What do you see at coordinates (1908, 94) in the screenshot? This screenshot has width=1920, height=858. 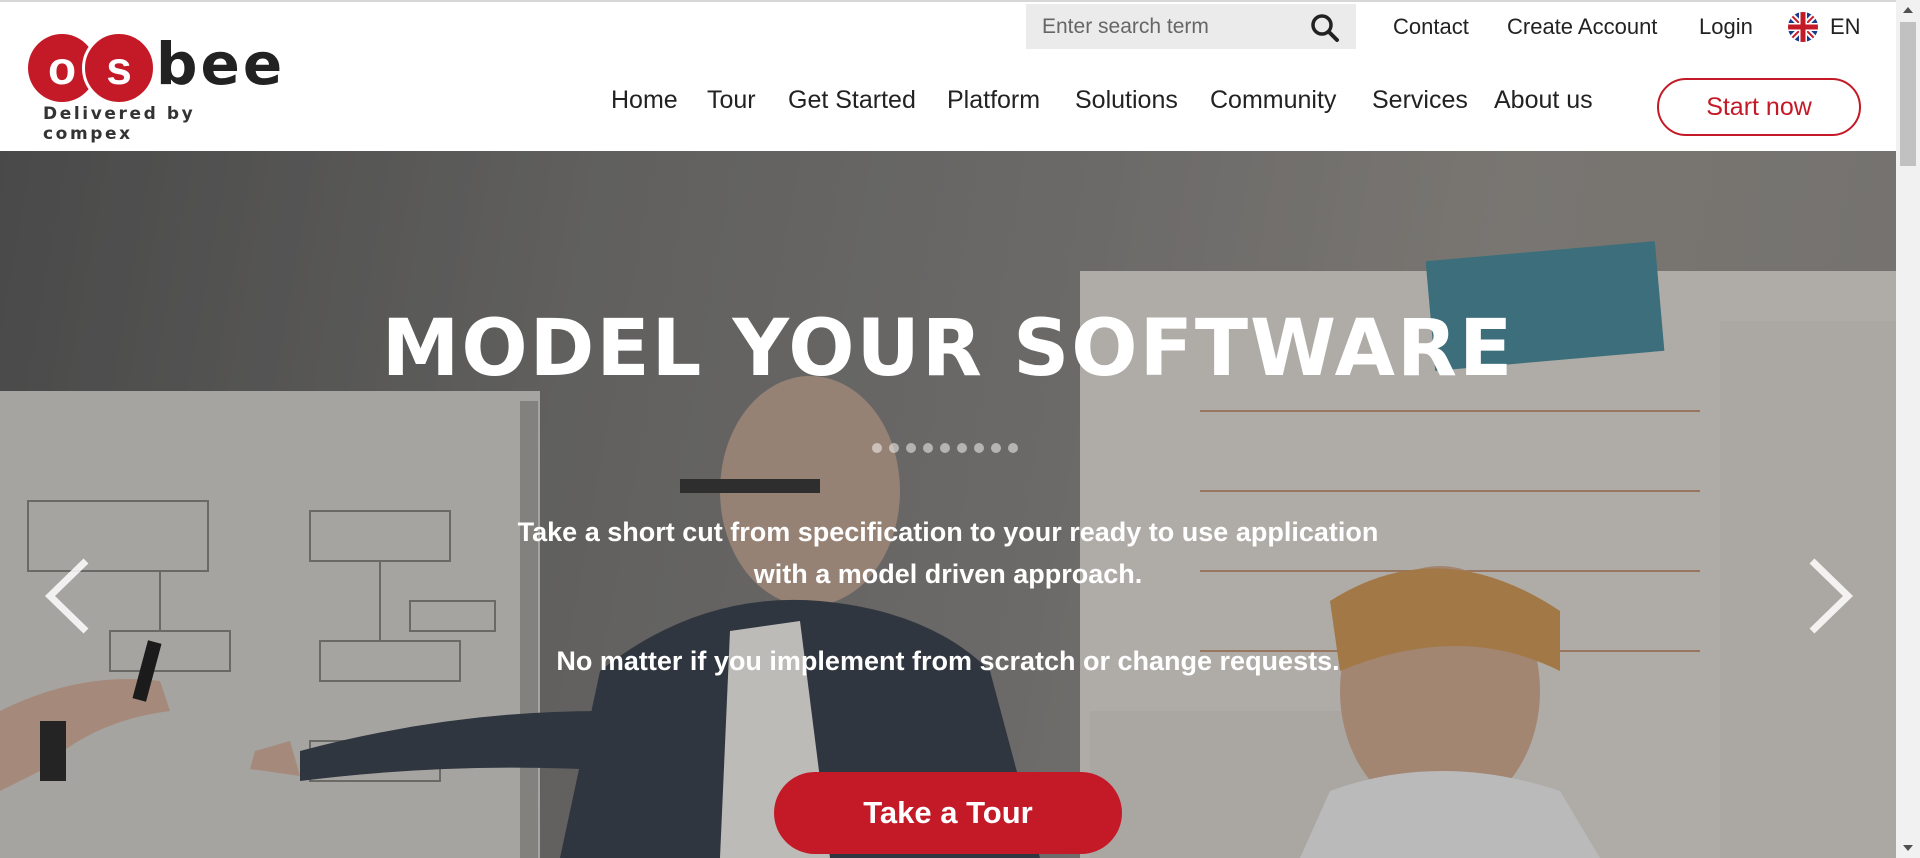 I see `scrollbar-thumb` at bounding box center [1908, 94].